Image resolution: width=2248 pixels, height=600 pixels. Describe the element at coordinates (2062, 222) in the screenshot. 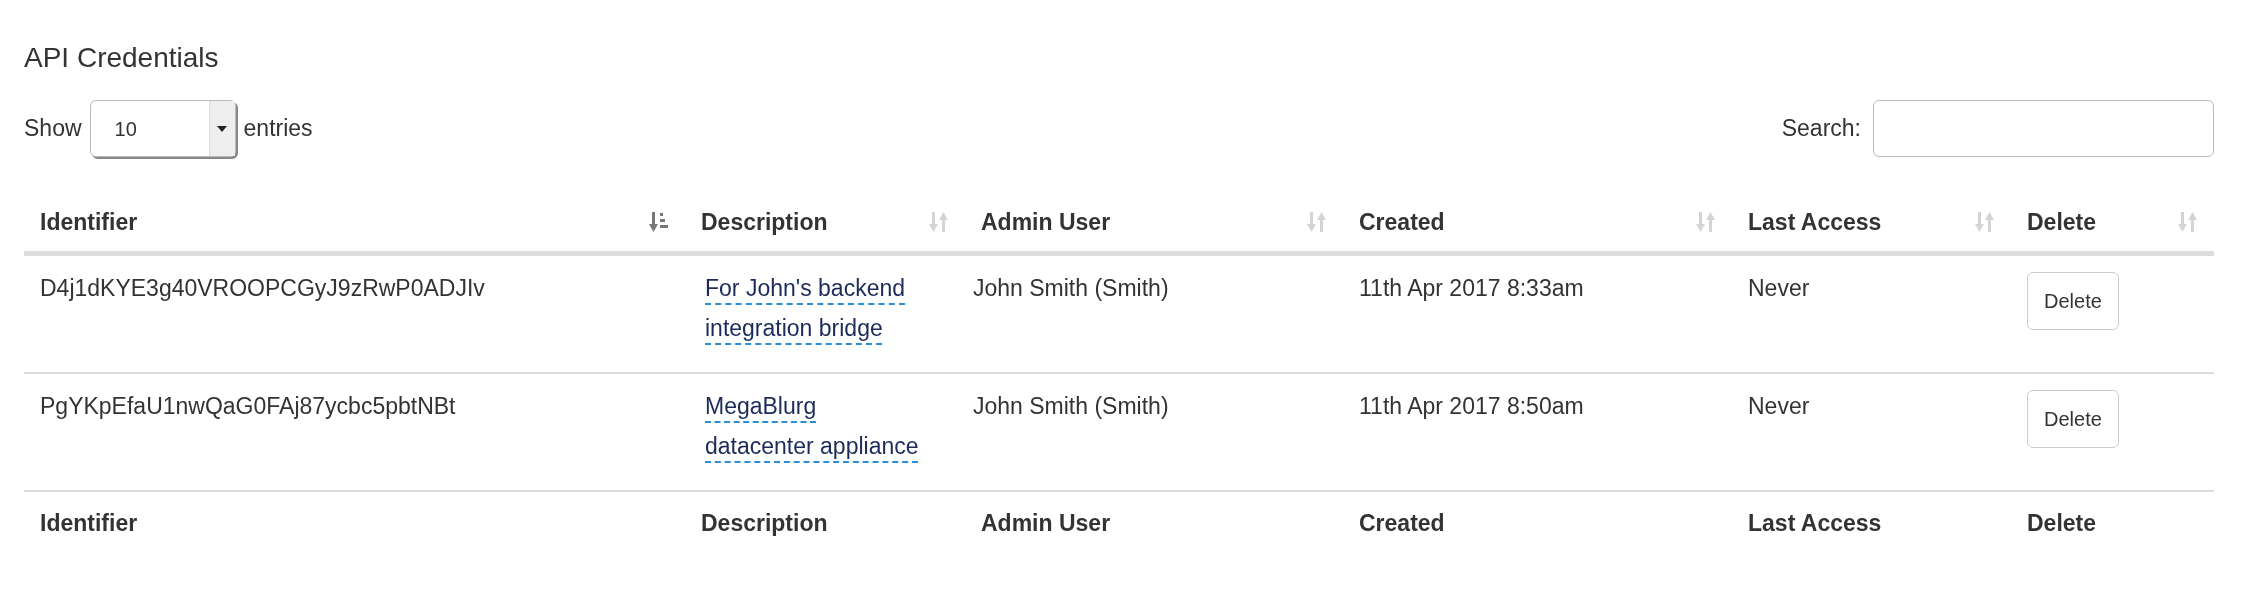

I see `column-header: Delete` at that location.